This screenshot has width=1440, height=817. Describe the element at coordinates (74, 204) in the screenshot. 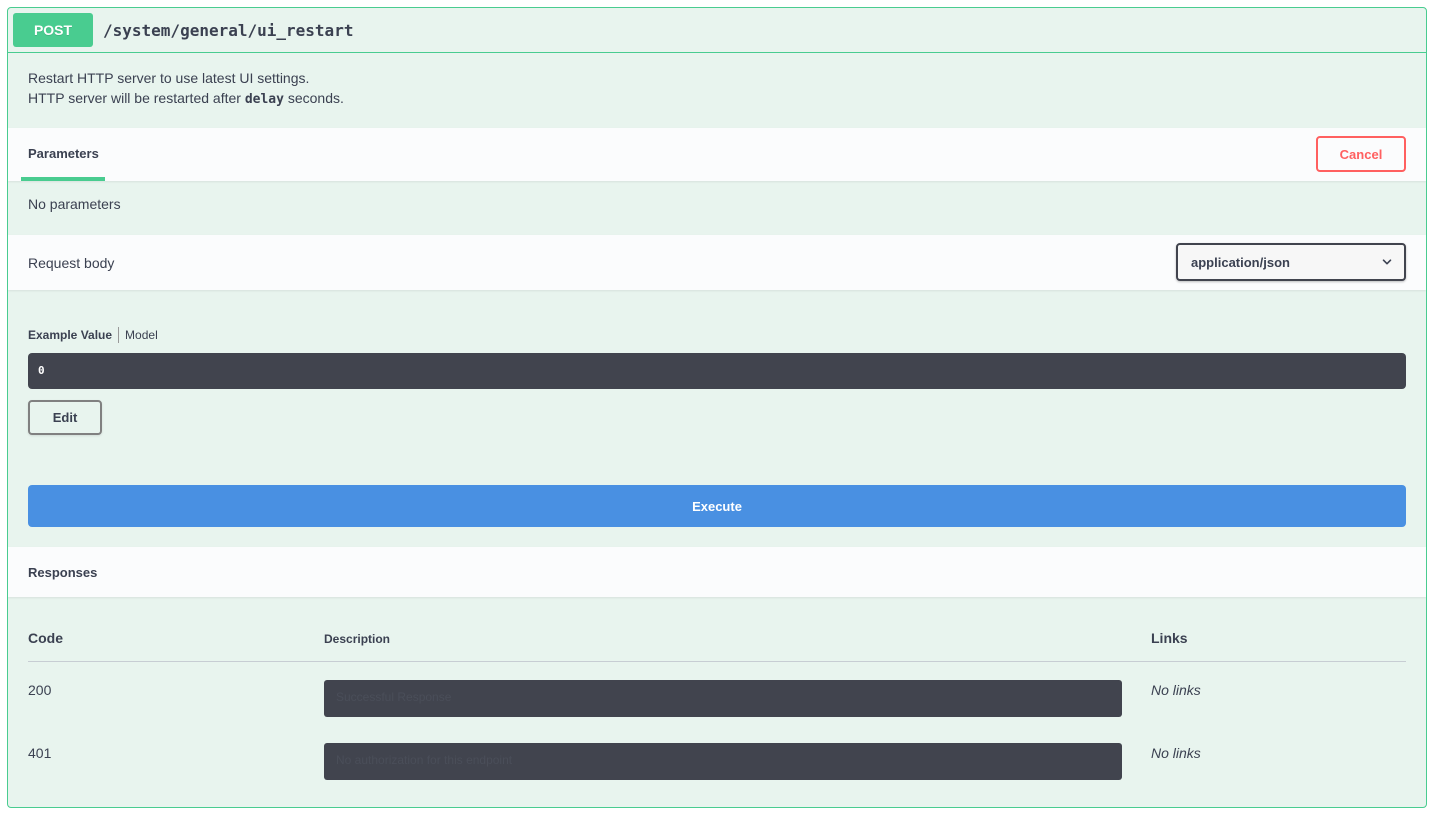

I see `no-parameters-text: No parameters` at that location.